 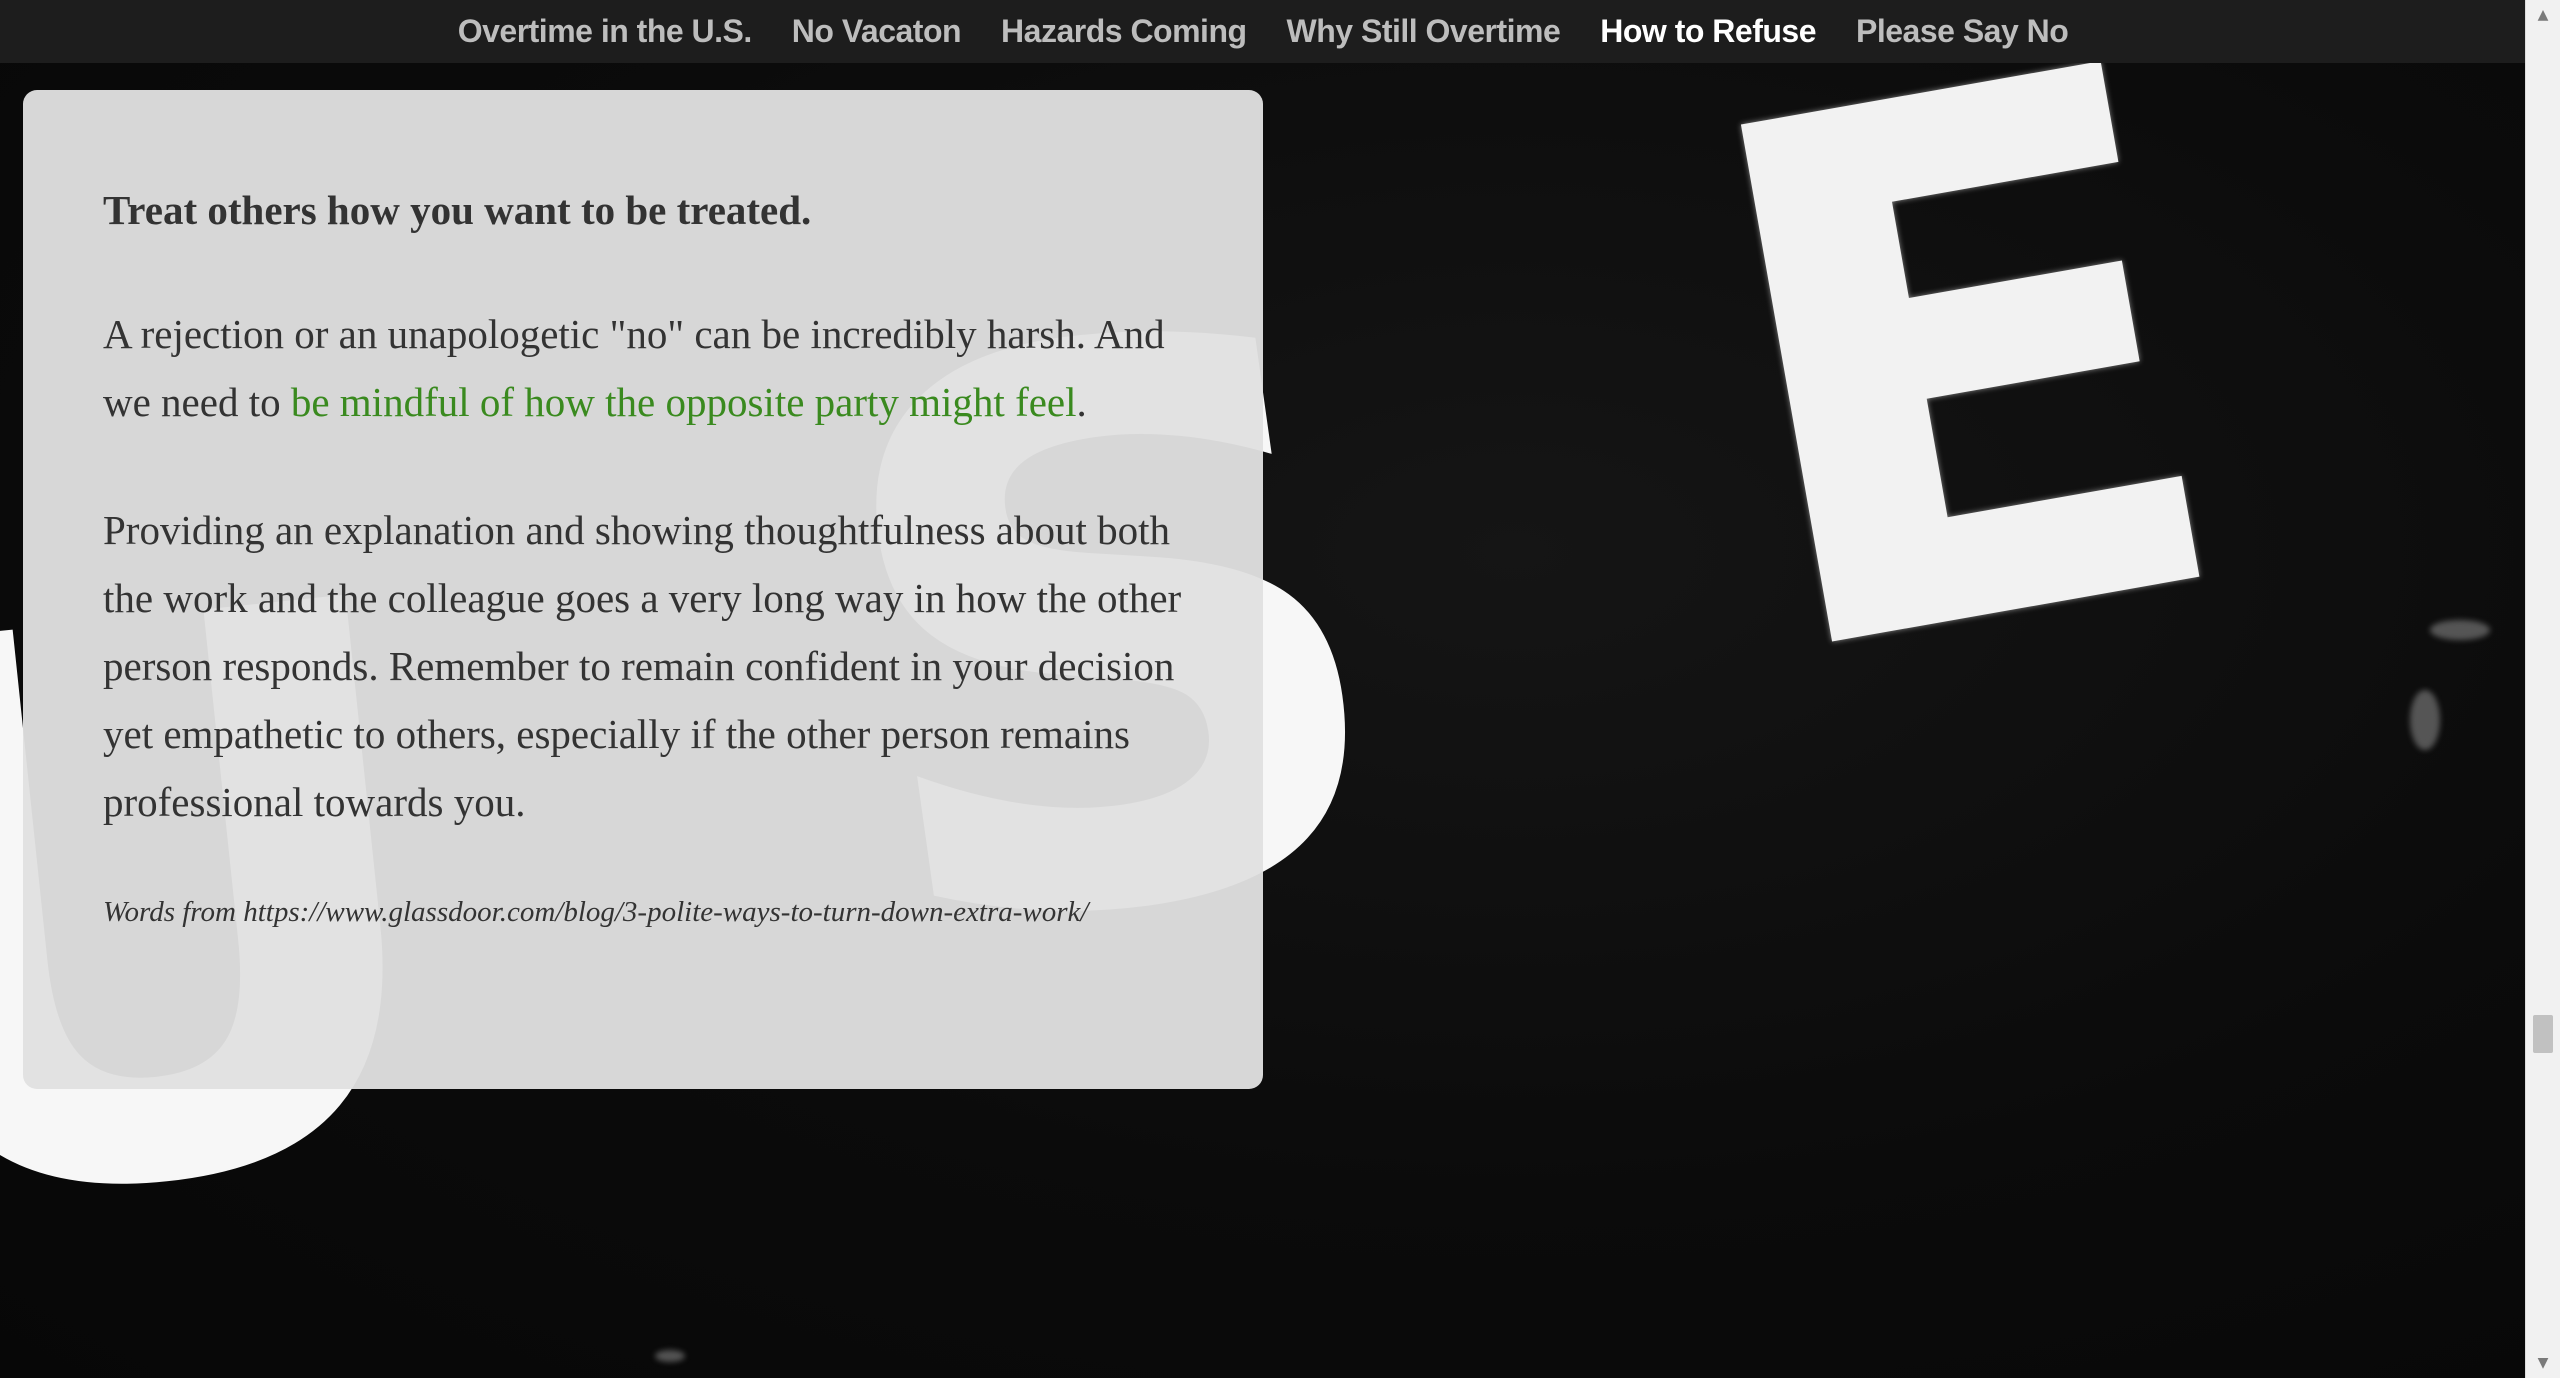 I want to click on scroll-up-button: ▲, so click(x=2543, y=15).